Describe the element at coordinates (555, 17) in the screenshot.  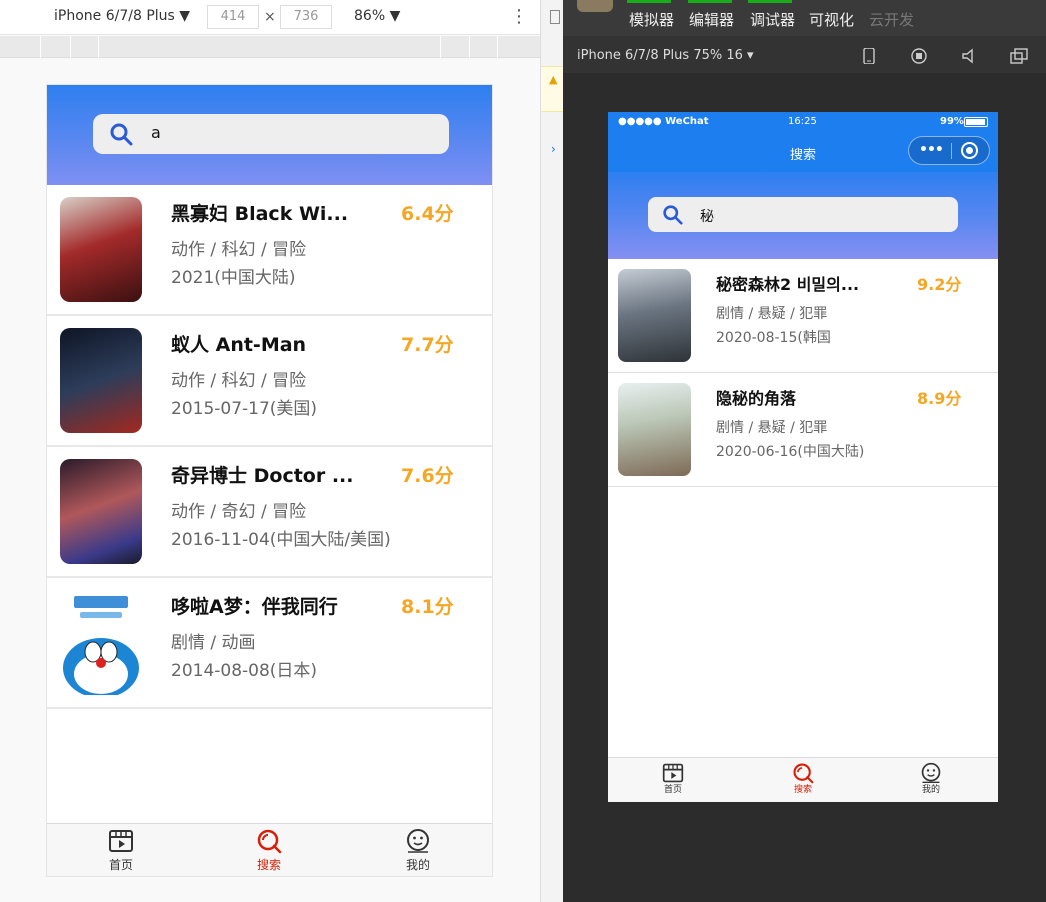
I see `panel-toggle-icon` at that location.